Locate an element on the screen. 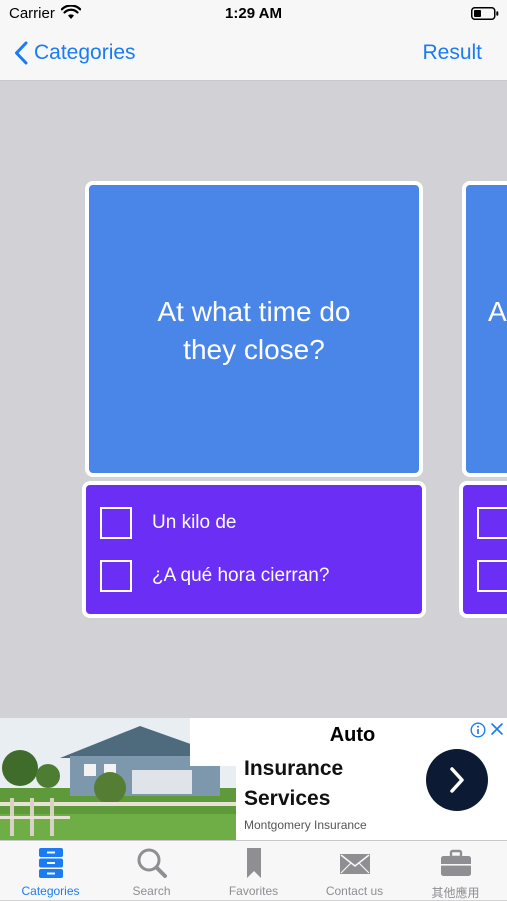  ad-headline-top: Auto is located at coordinates (352, 735).